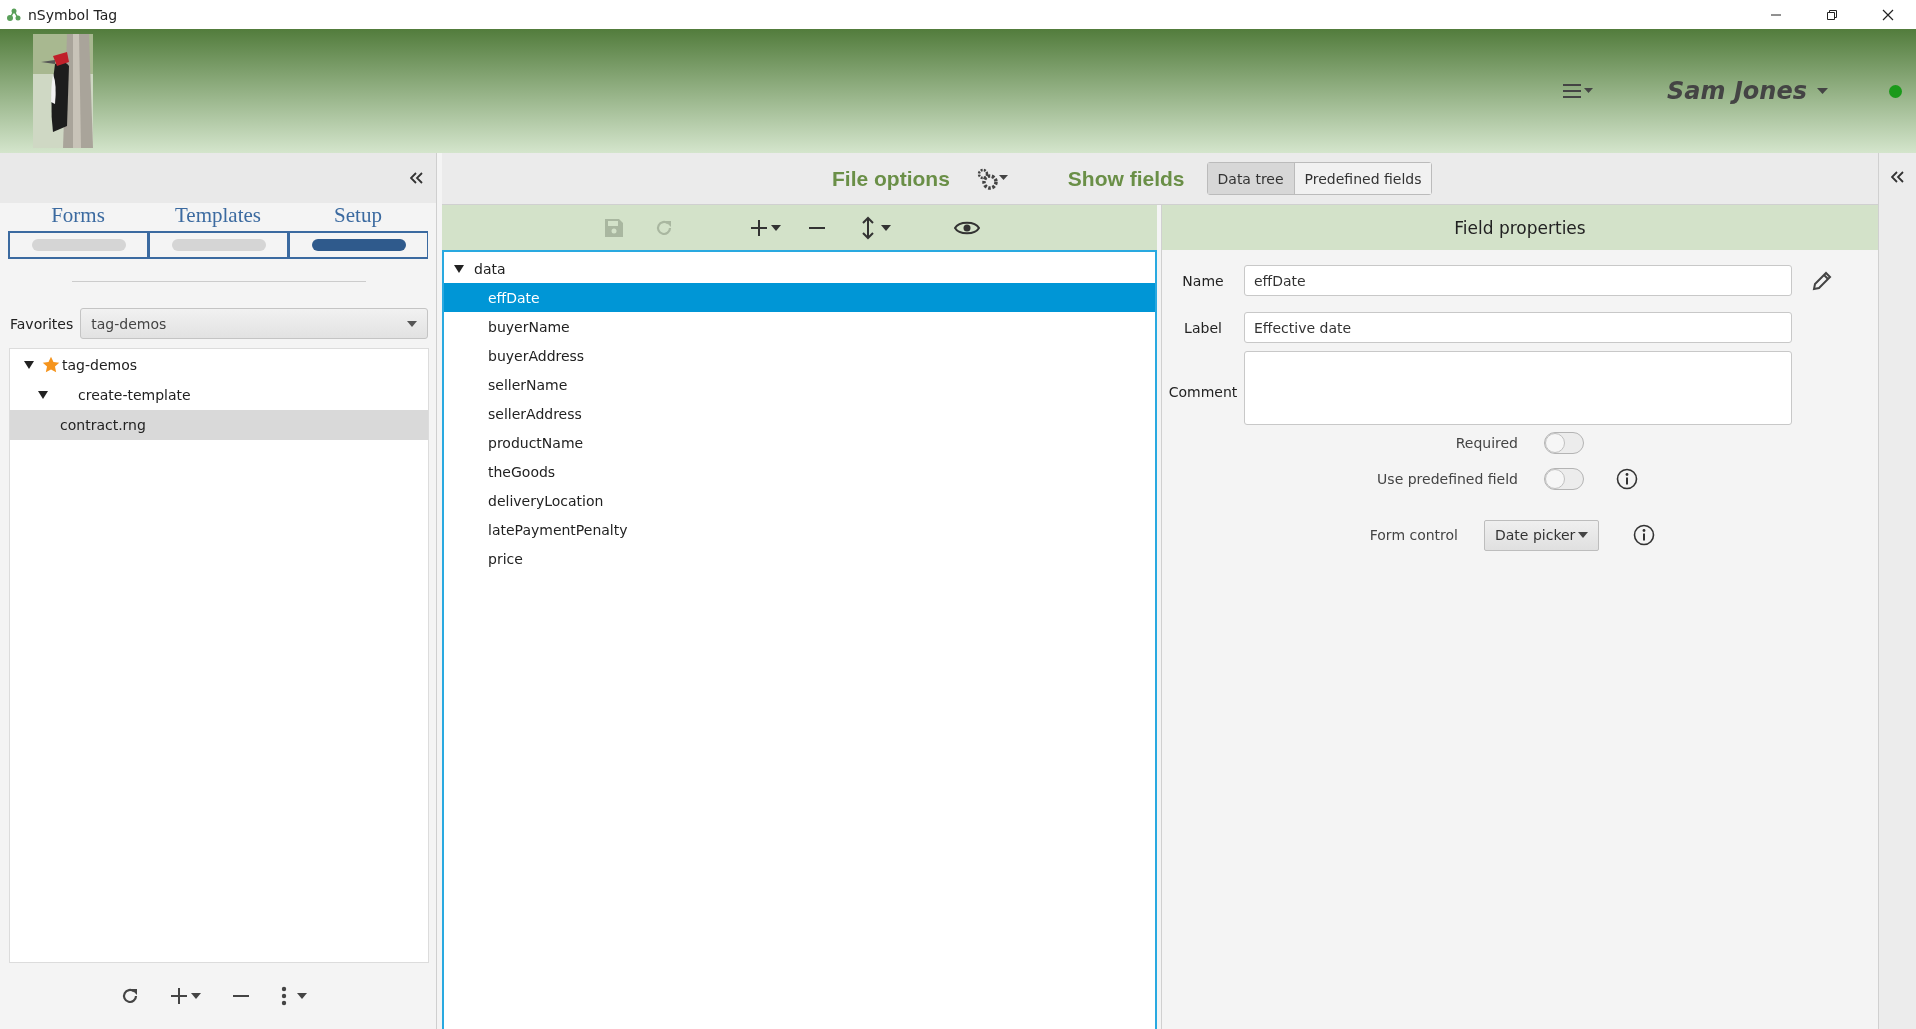  I want to click on move-up-down-icon, so click(876, 227).